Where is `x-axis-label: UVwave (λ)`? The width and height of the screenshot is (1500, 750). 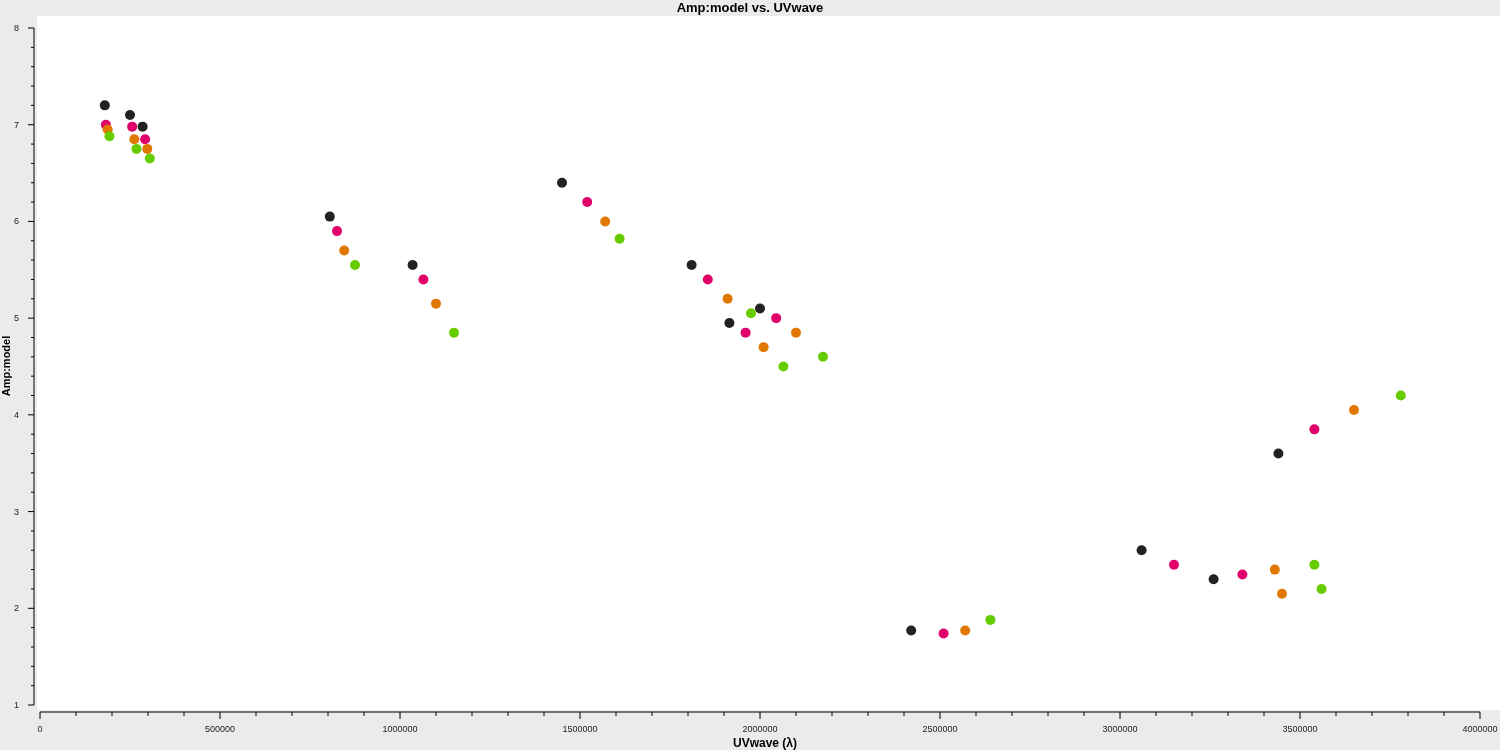
x-axis-label: UVwave (λ) is located at coordinates (765, 743).